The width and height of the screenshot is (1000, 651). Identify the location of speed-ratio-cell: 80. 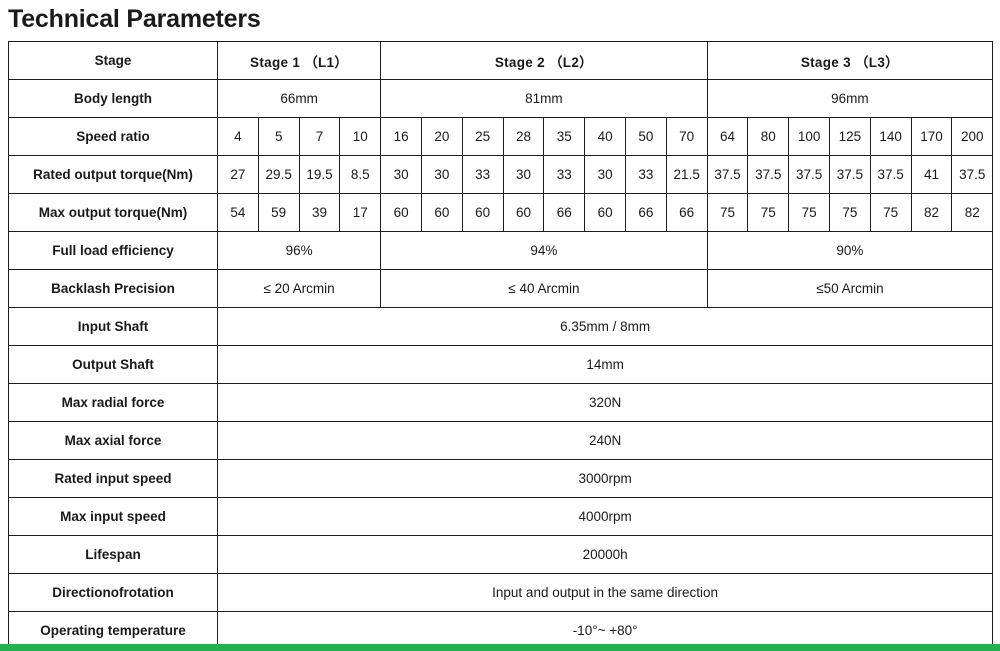
(768, 136).